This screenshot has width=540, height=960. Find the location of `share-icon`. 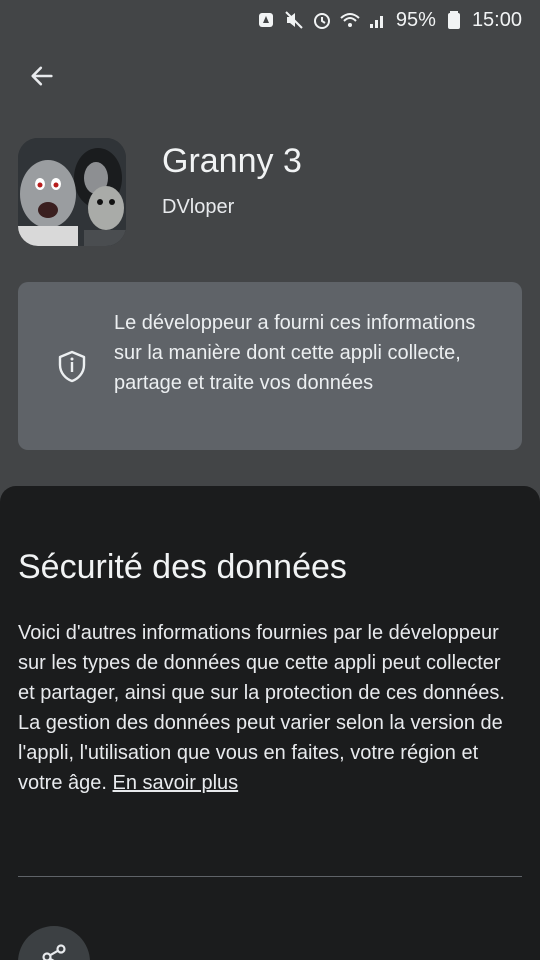

share-icon is located at coordinates (54, 943).